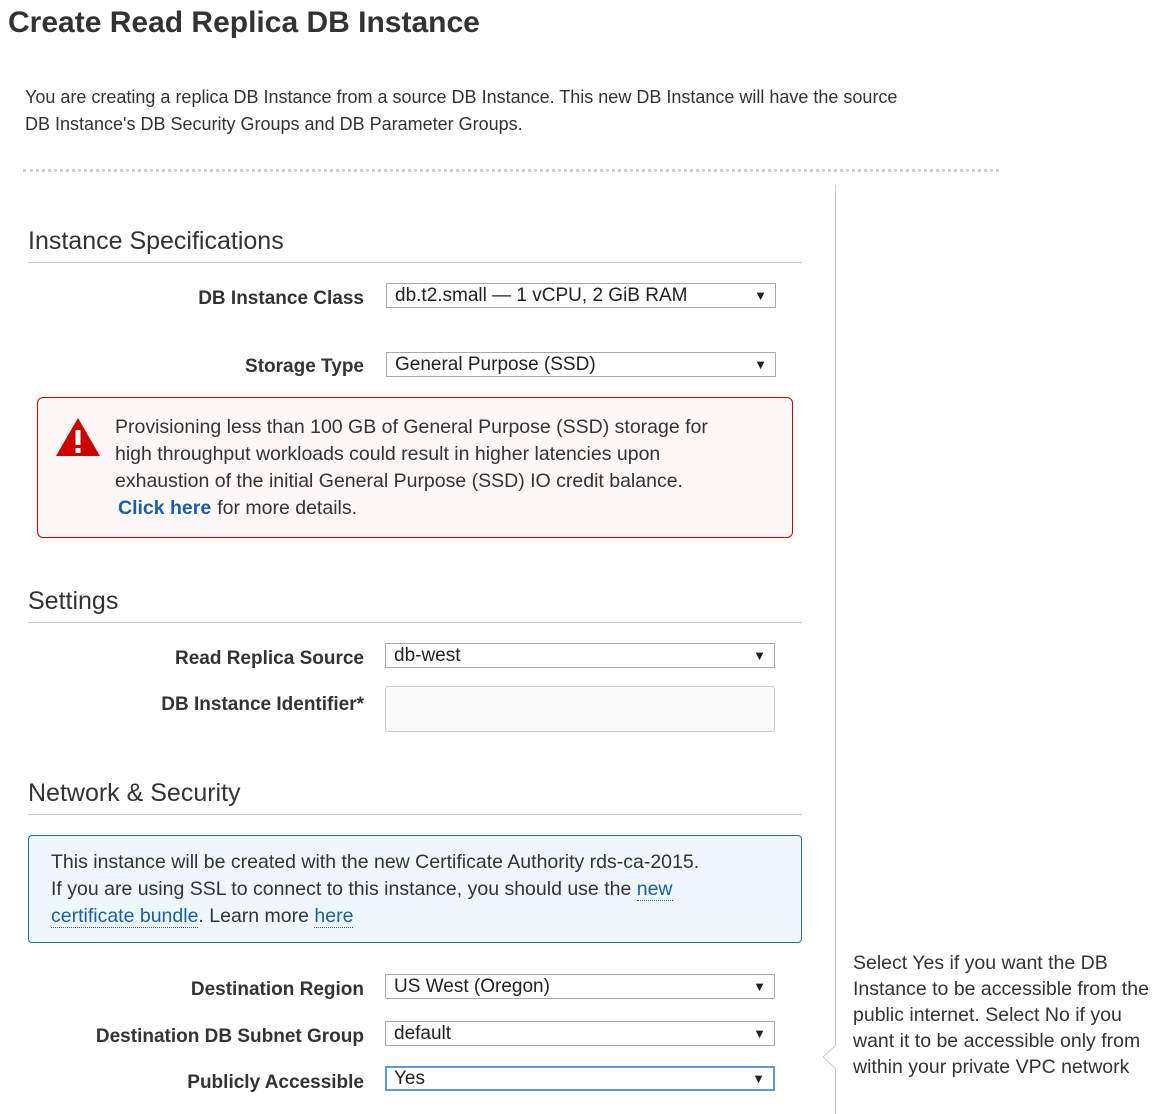 The image size is (1168, 1114). I want to click on destination-region-label: Destination Region, so click(277, 989).